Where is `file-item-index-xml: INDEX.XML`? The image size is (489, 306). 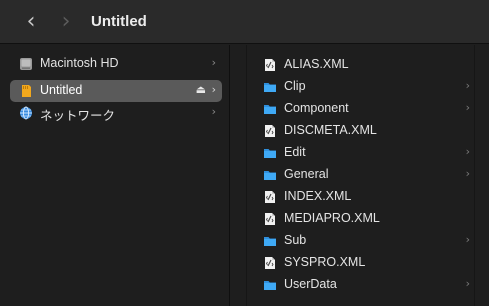 file-item-index-xml: INDEX.XML is located at coordinates (365, 197).